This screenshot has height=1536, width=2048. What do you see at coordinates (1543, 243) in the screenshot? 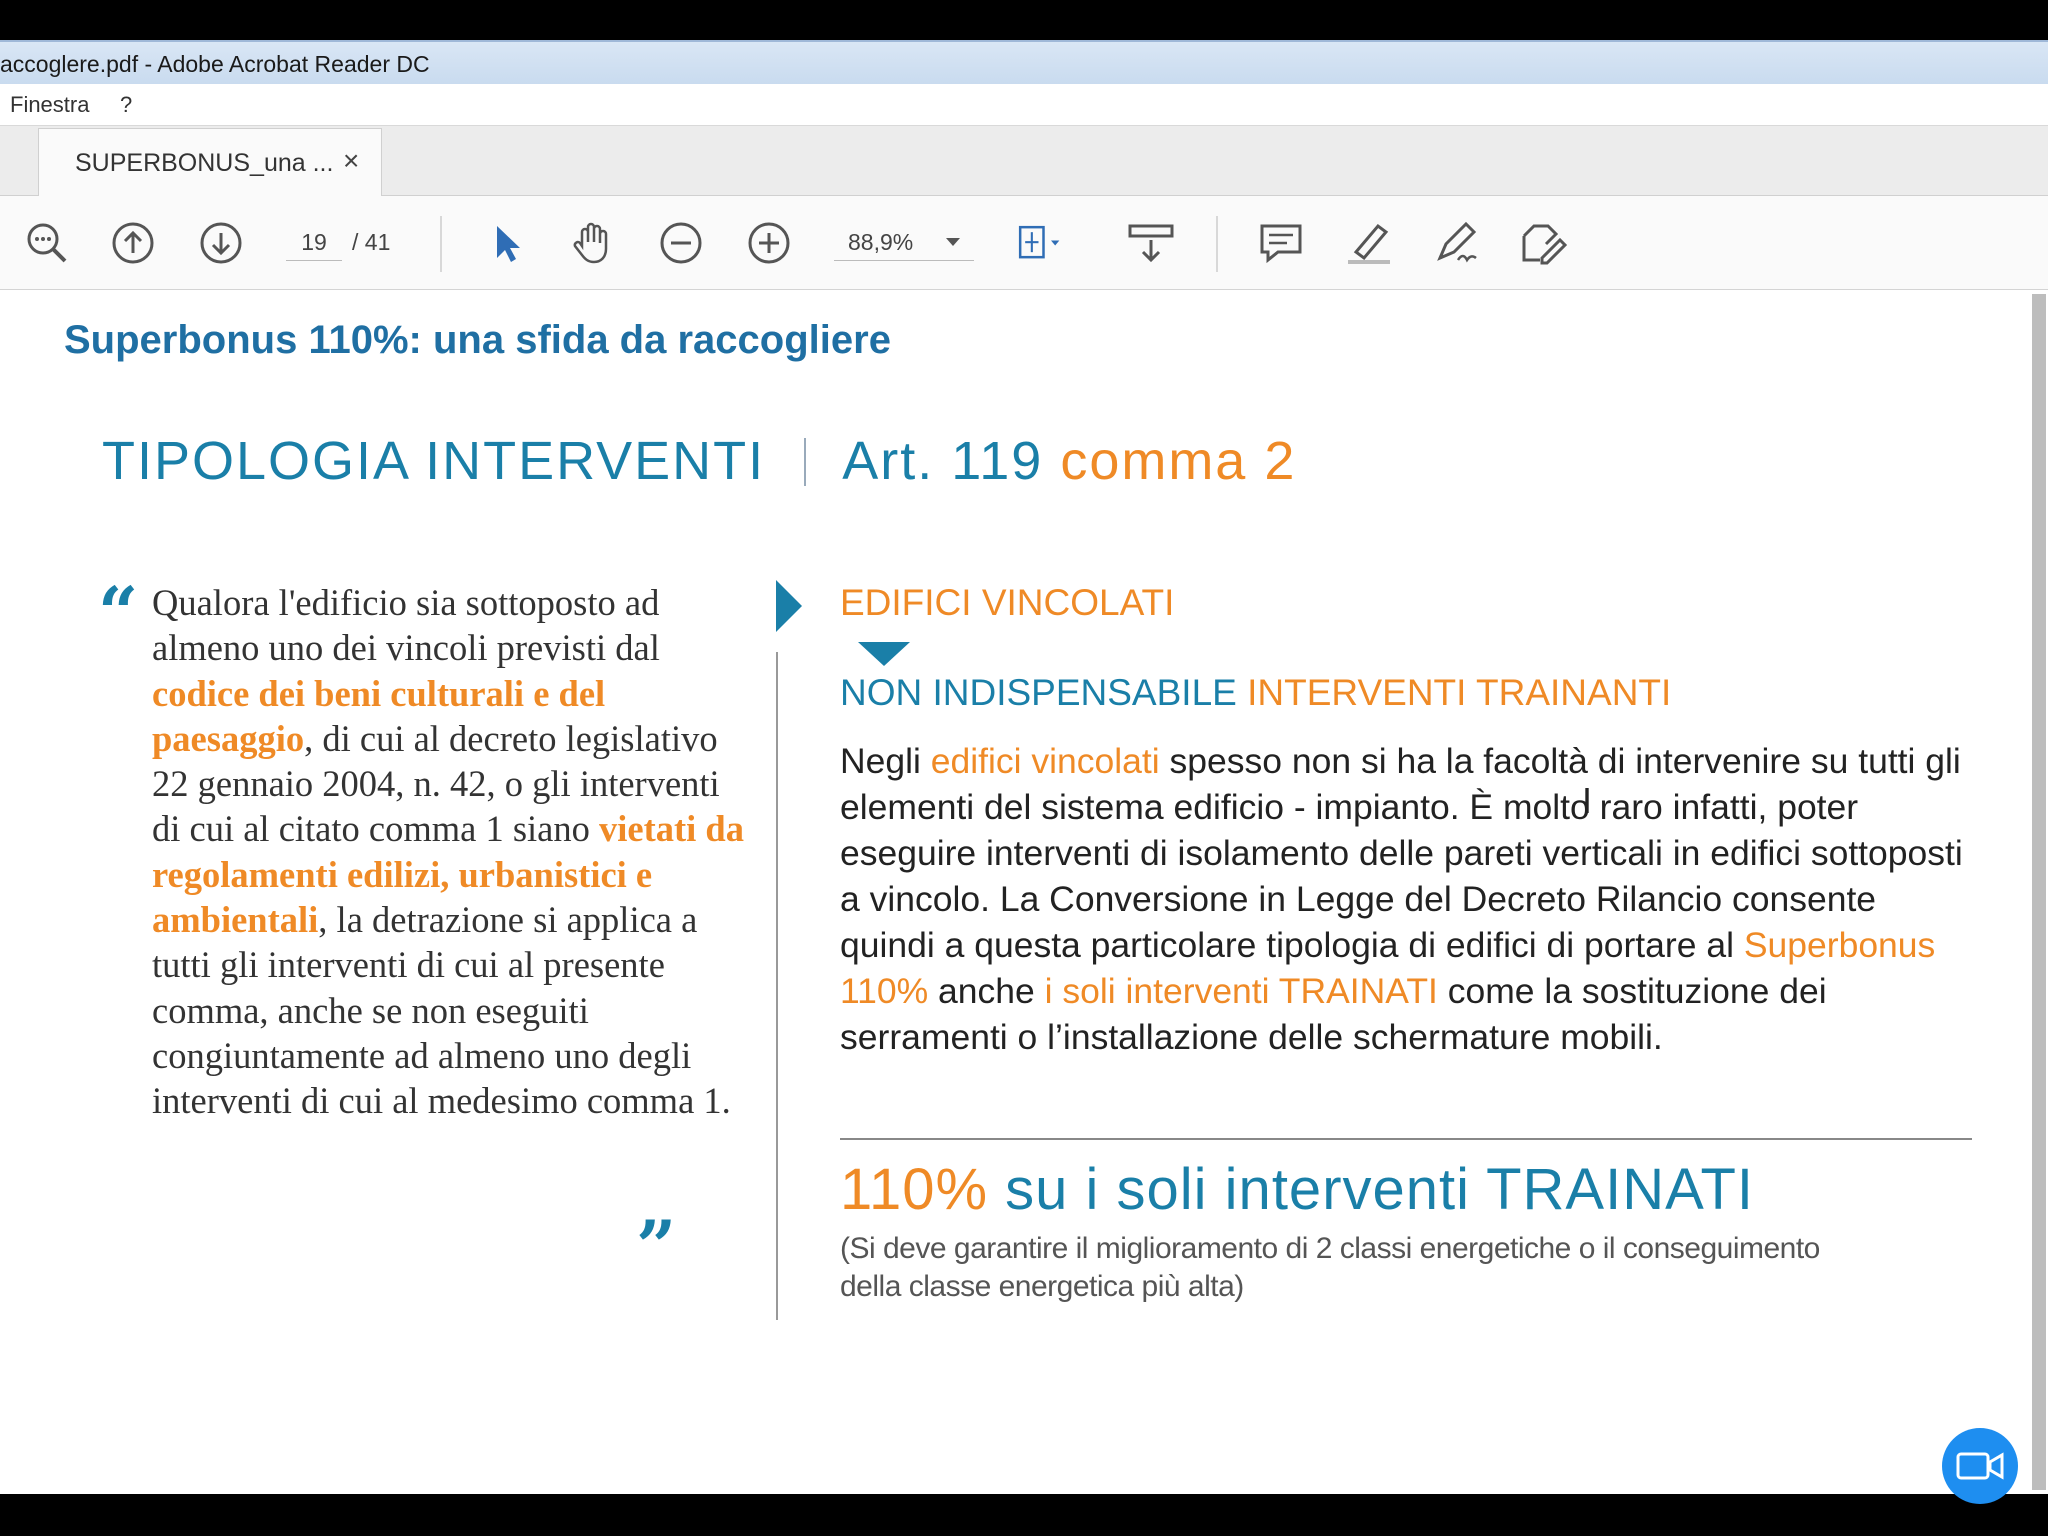
I see `edit-tools-icon` at bounding box center [1543, 243].